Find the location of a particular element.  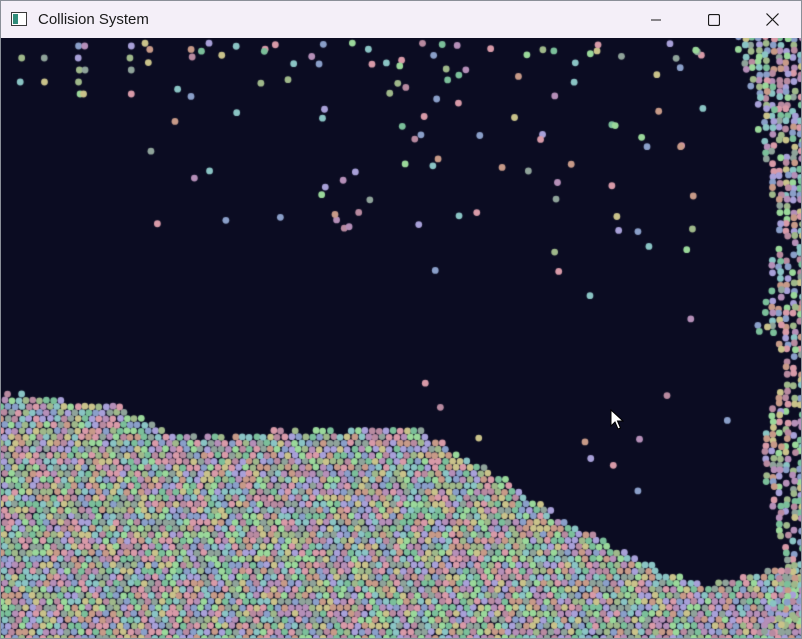

close-button is located at coordinates (772, 19).